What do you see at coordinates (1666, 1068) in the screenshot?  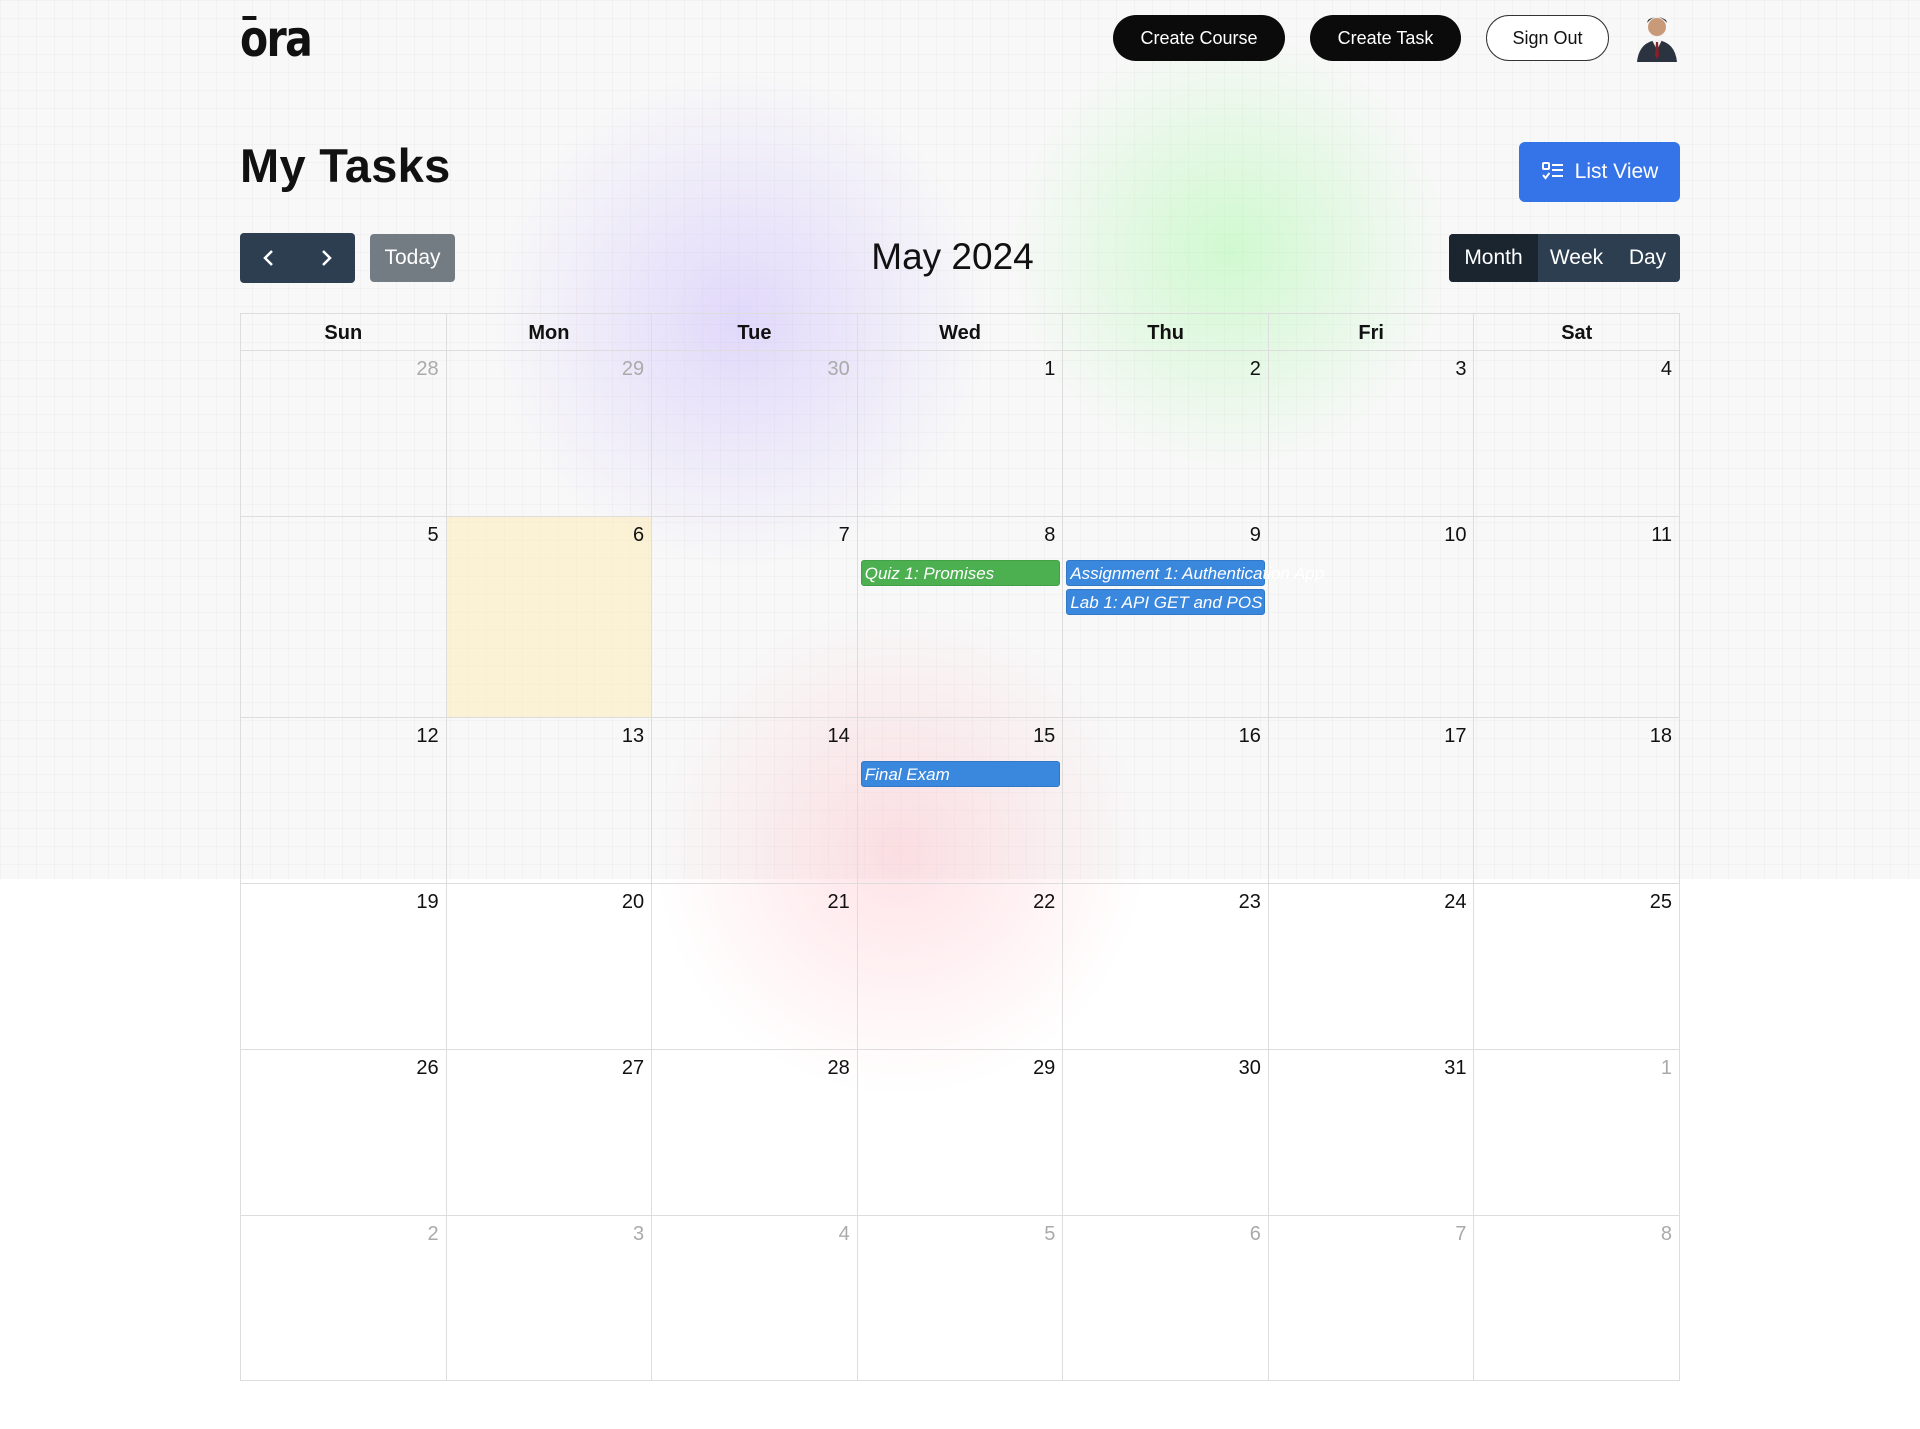 I see `day-number: 1` at bounding box center [1666, 1068].